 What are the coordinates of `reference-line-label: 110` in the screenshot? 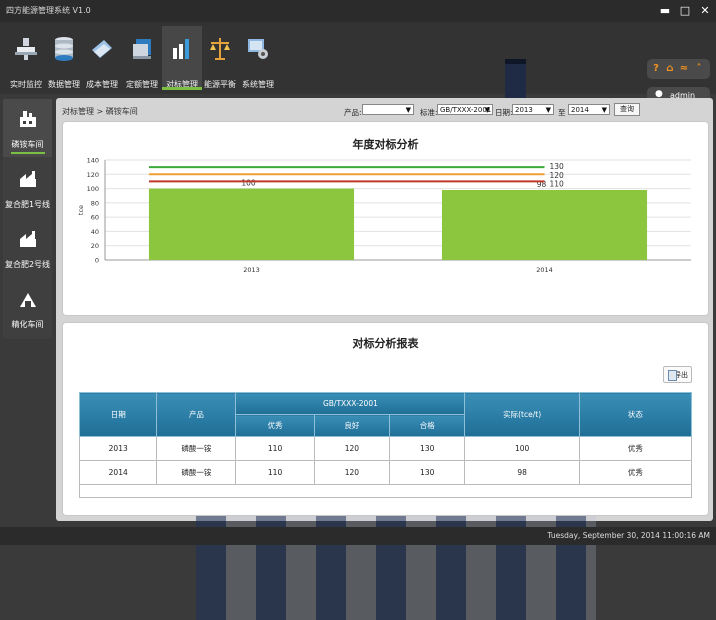 It's located at (557, 183).